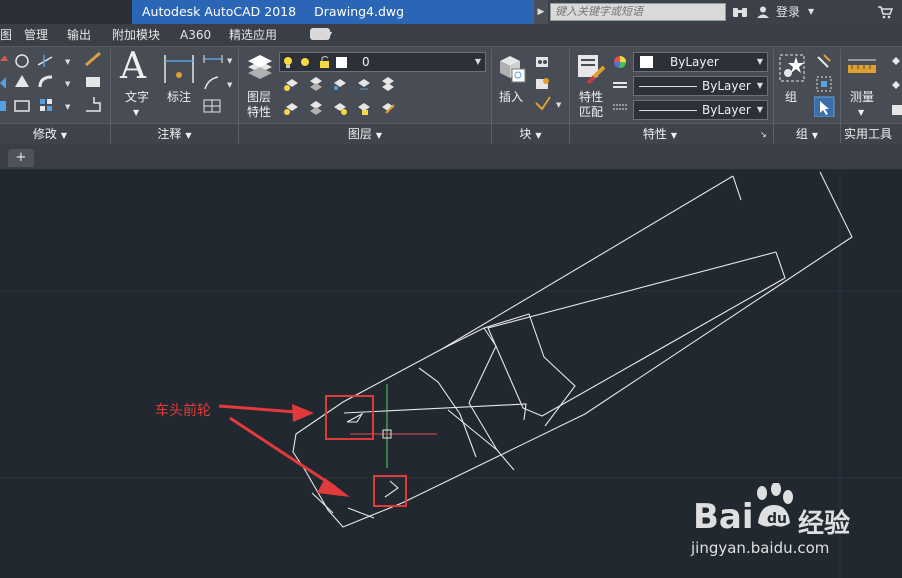 The image size is (902, 578). I want to click on arrow-upper-shaft, so click(257, 409).